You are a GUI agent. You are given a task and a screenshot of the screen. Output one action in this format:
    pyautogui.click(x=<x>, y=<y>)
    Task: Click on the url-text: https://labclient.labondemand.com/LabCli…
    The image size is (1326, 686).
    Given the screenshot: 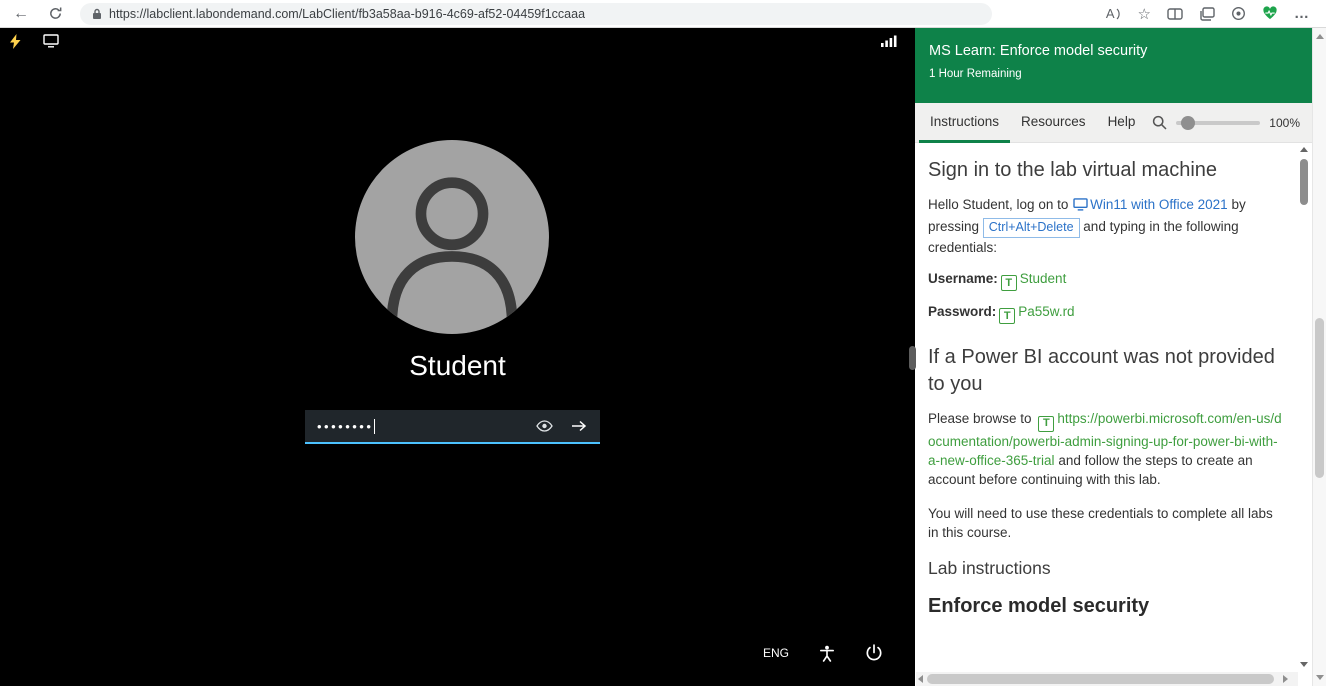 What is the action you would take?
    pyautogui.click(x=347, y=13)
    